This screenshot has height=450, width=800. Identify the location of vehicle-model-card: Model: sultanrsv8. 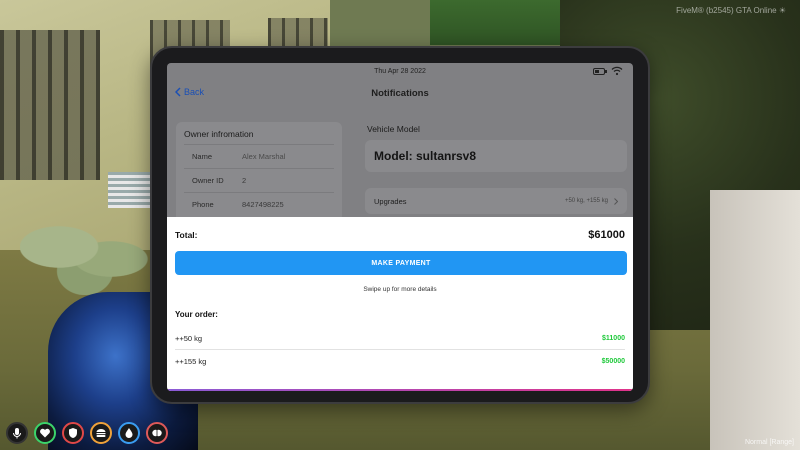
(496, 156).